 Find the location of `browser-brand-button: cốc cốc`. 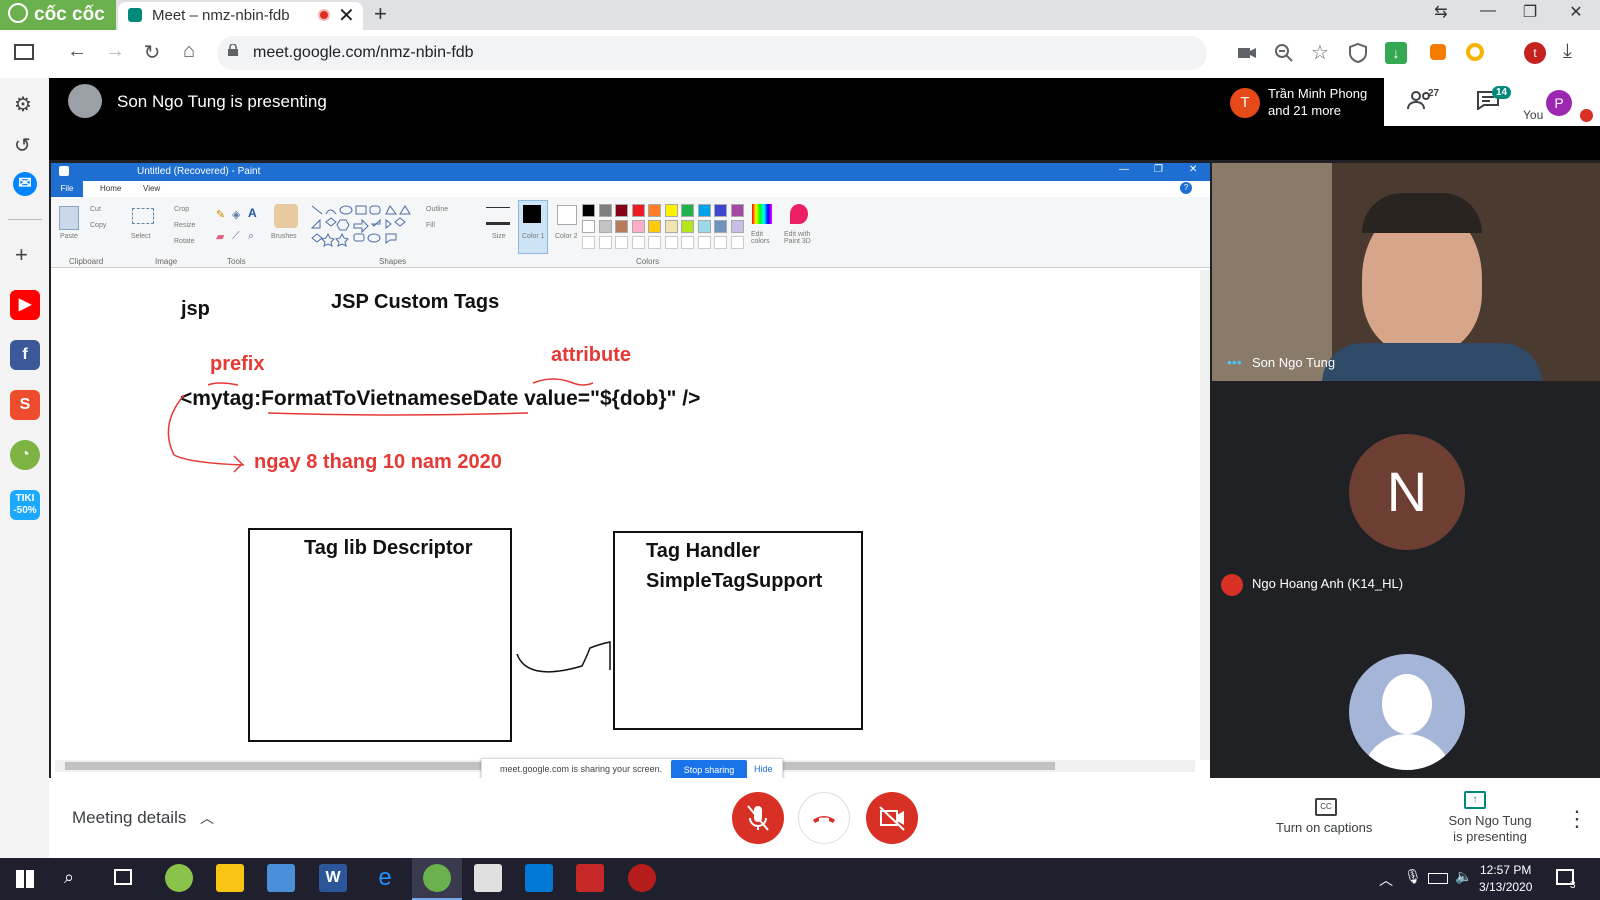

browser-brand-button: cốc cốc is located at coordinates (58, 15).